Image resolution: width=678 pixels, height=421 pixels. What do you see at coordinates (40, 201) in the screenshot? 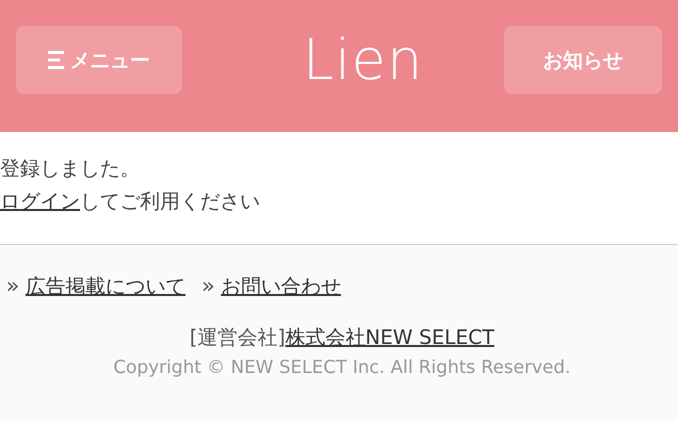
I see `login-link: ログイン` at bounding box center [40, 201].